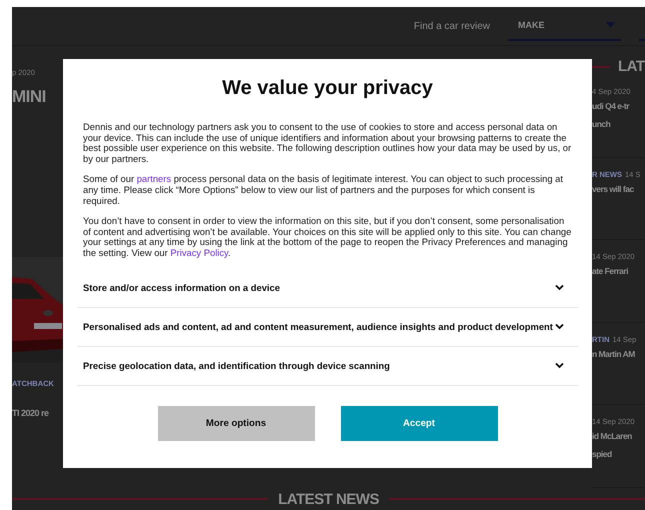 The image size is (645, 510). What do you see at coordinates (199, 252) in the screenshot?
I see `text-link: Privacy Policy` at bounding box center [199, 252].